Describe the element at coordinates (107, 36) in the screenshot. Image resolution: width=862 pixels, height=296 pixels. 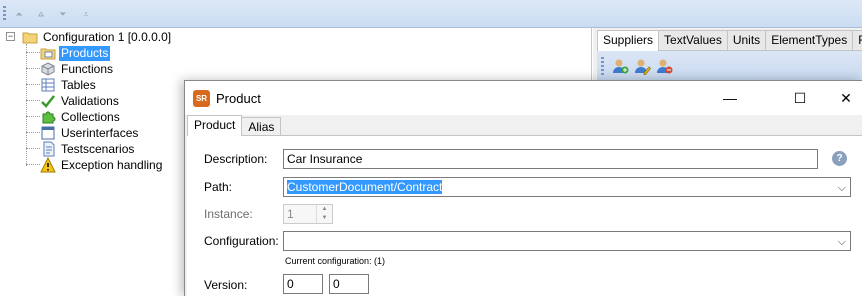
I see `tree-node-label: Configuration 1 [0.0.0.0]` at that location.